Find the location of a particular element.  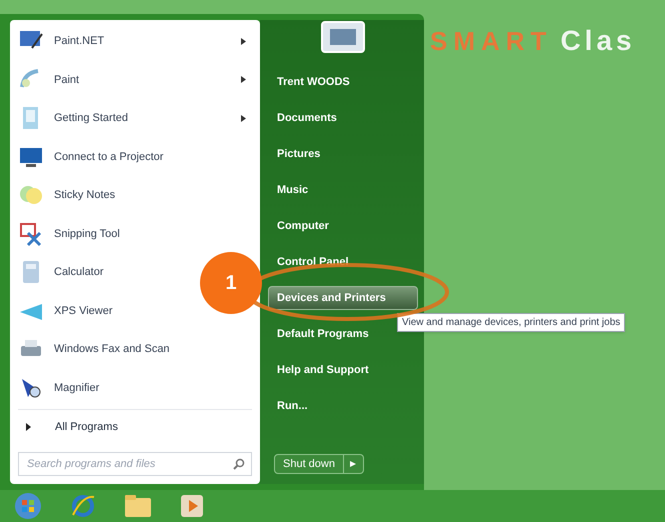

menu-item: Help and Support is located at coordinates (343, 370).